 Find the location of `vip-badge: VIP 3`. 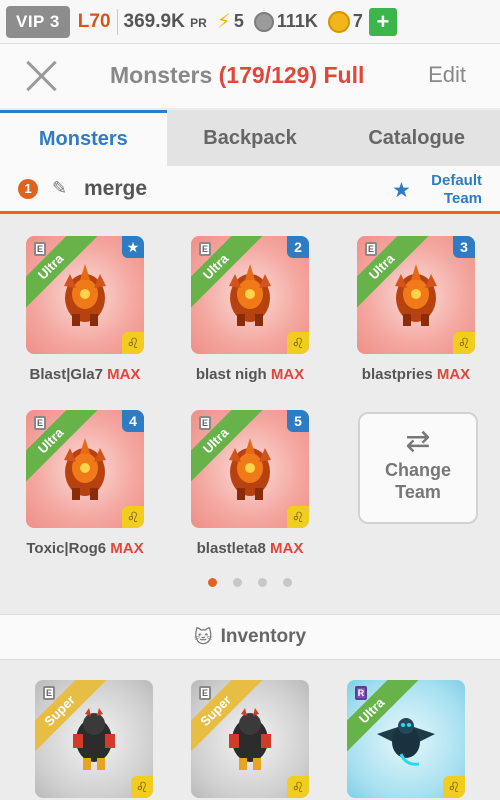

vip-badge: VIP 3 is located at coordinates (38, 21).